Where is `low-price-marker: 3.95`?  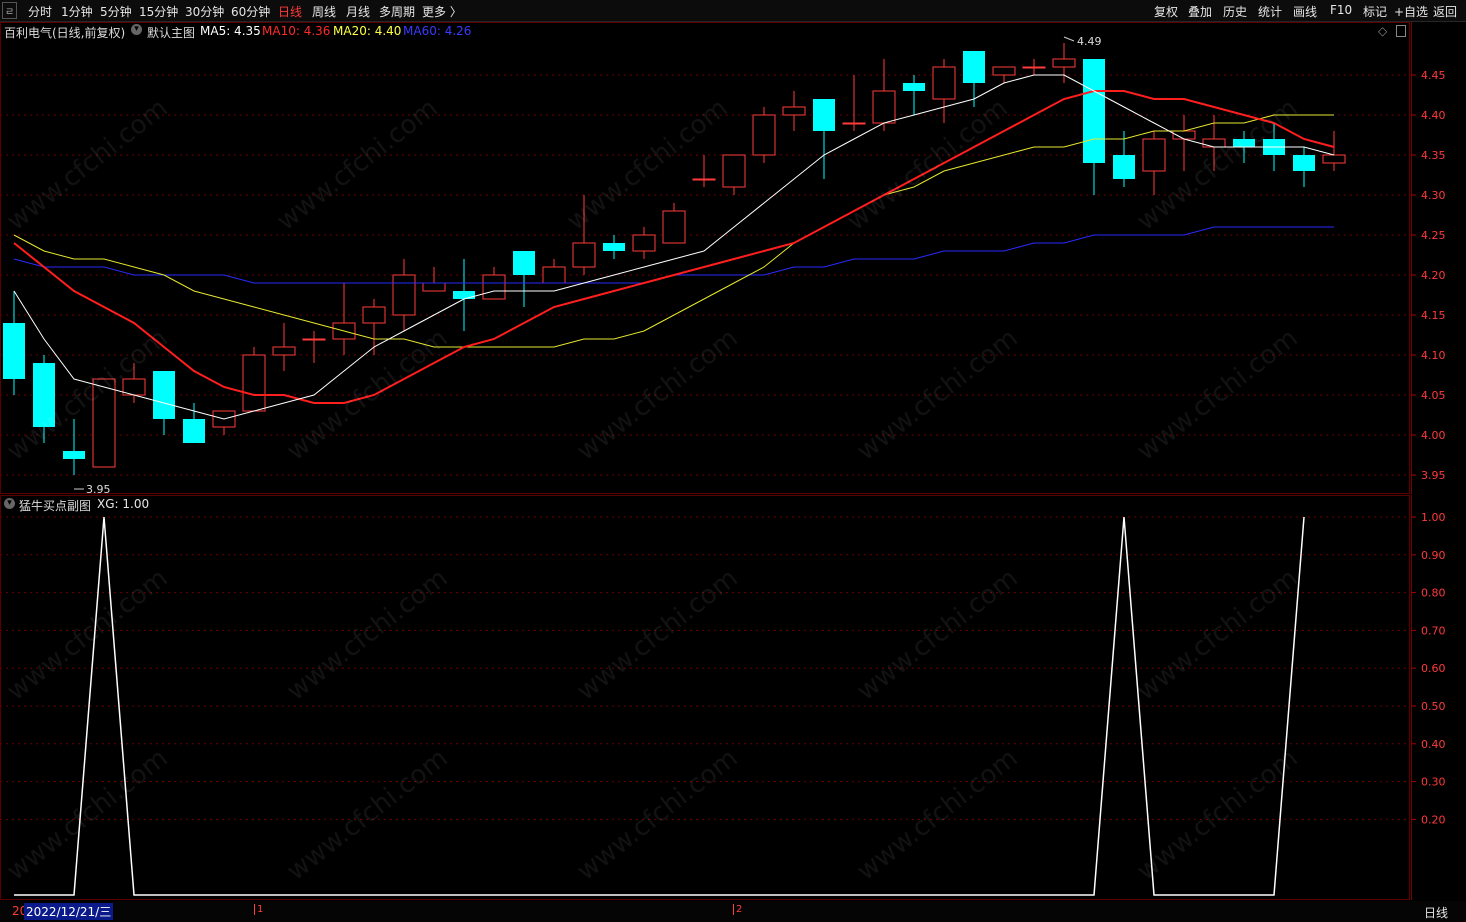 low-price-marker: 3.95 is located at coordinates (98, 488).